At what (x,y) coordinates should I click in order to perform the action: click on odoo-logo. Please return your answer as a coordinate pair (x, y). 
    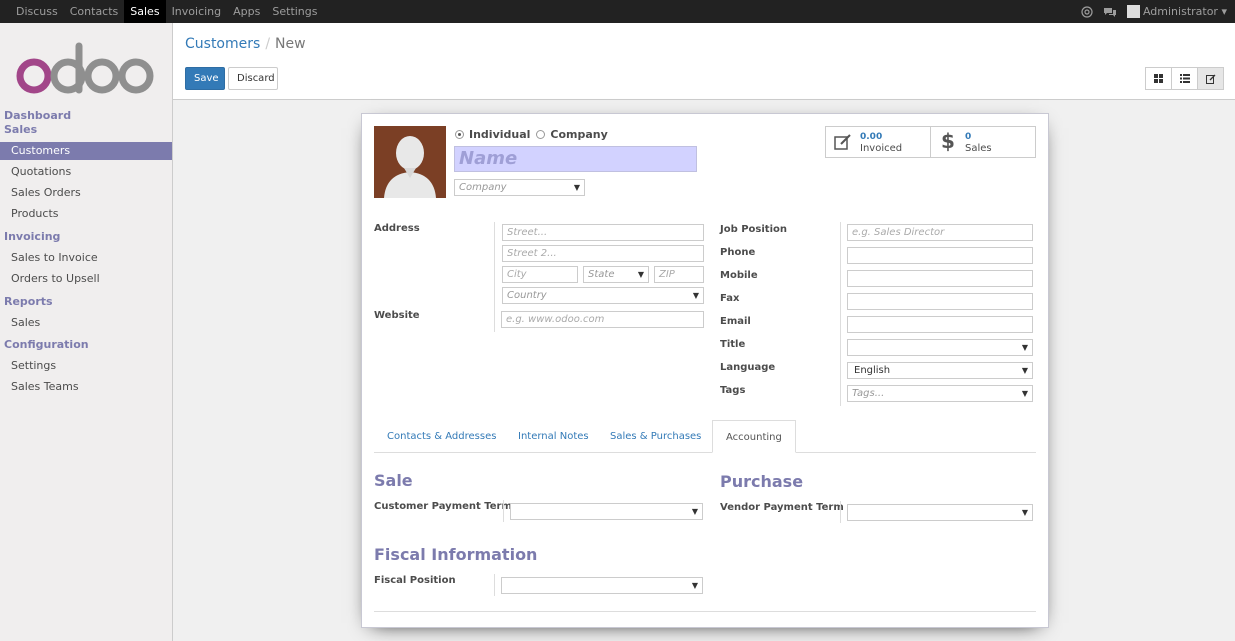
    Looking at the image, I should click on (85, 68).